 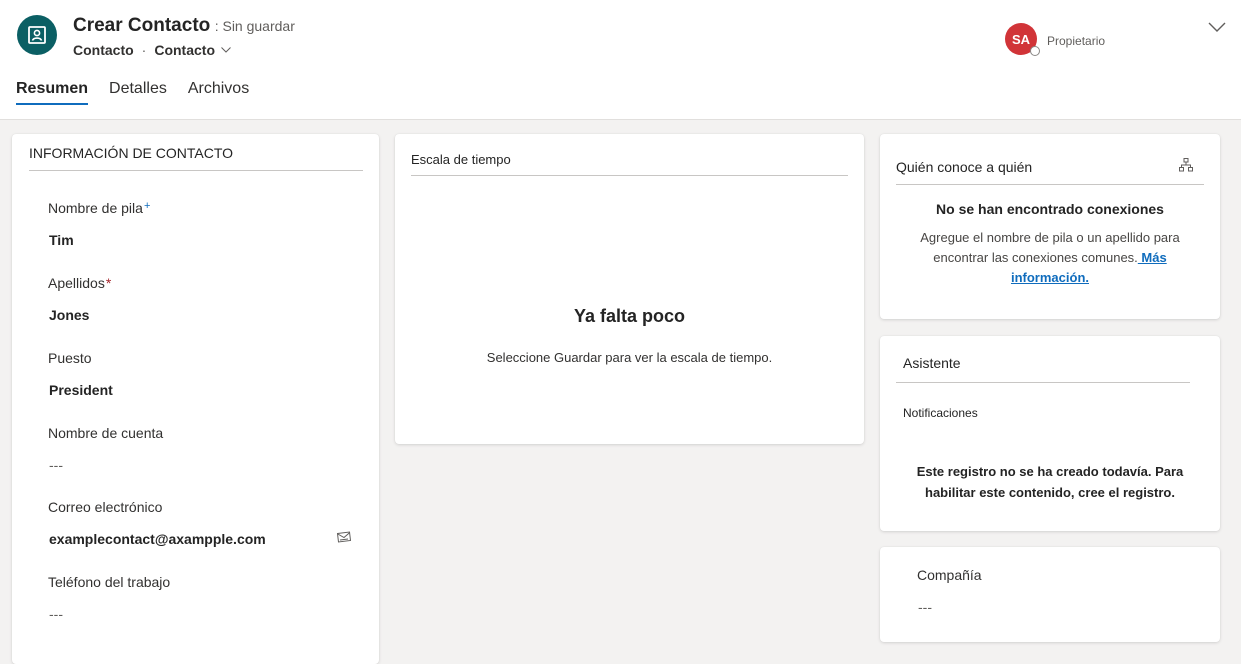 I want to click on last-name-field: Jones, so click(x=69, y=315).